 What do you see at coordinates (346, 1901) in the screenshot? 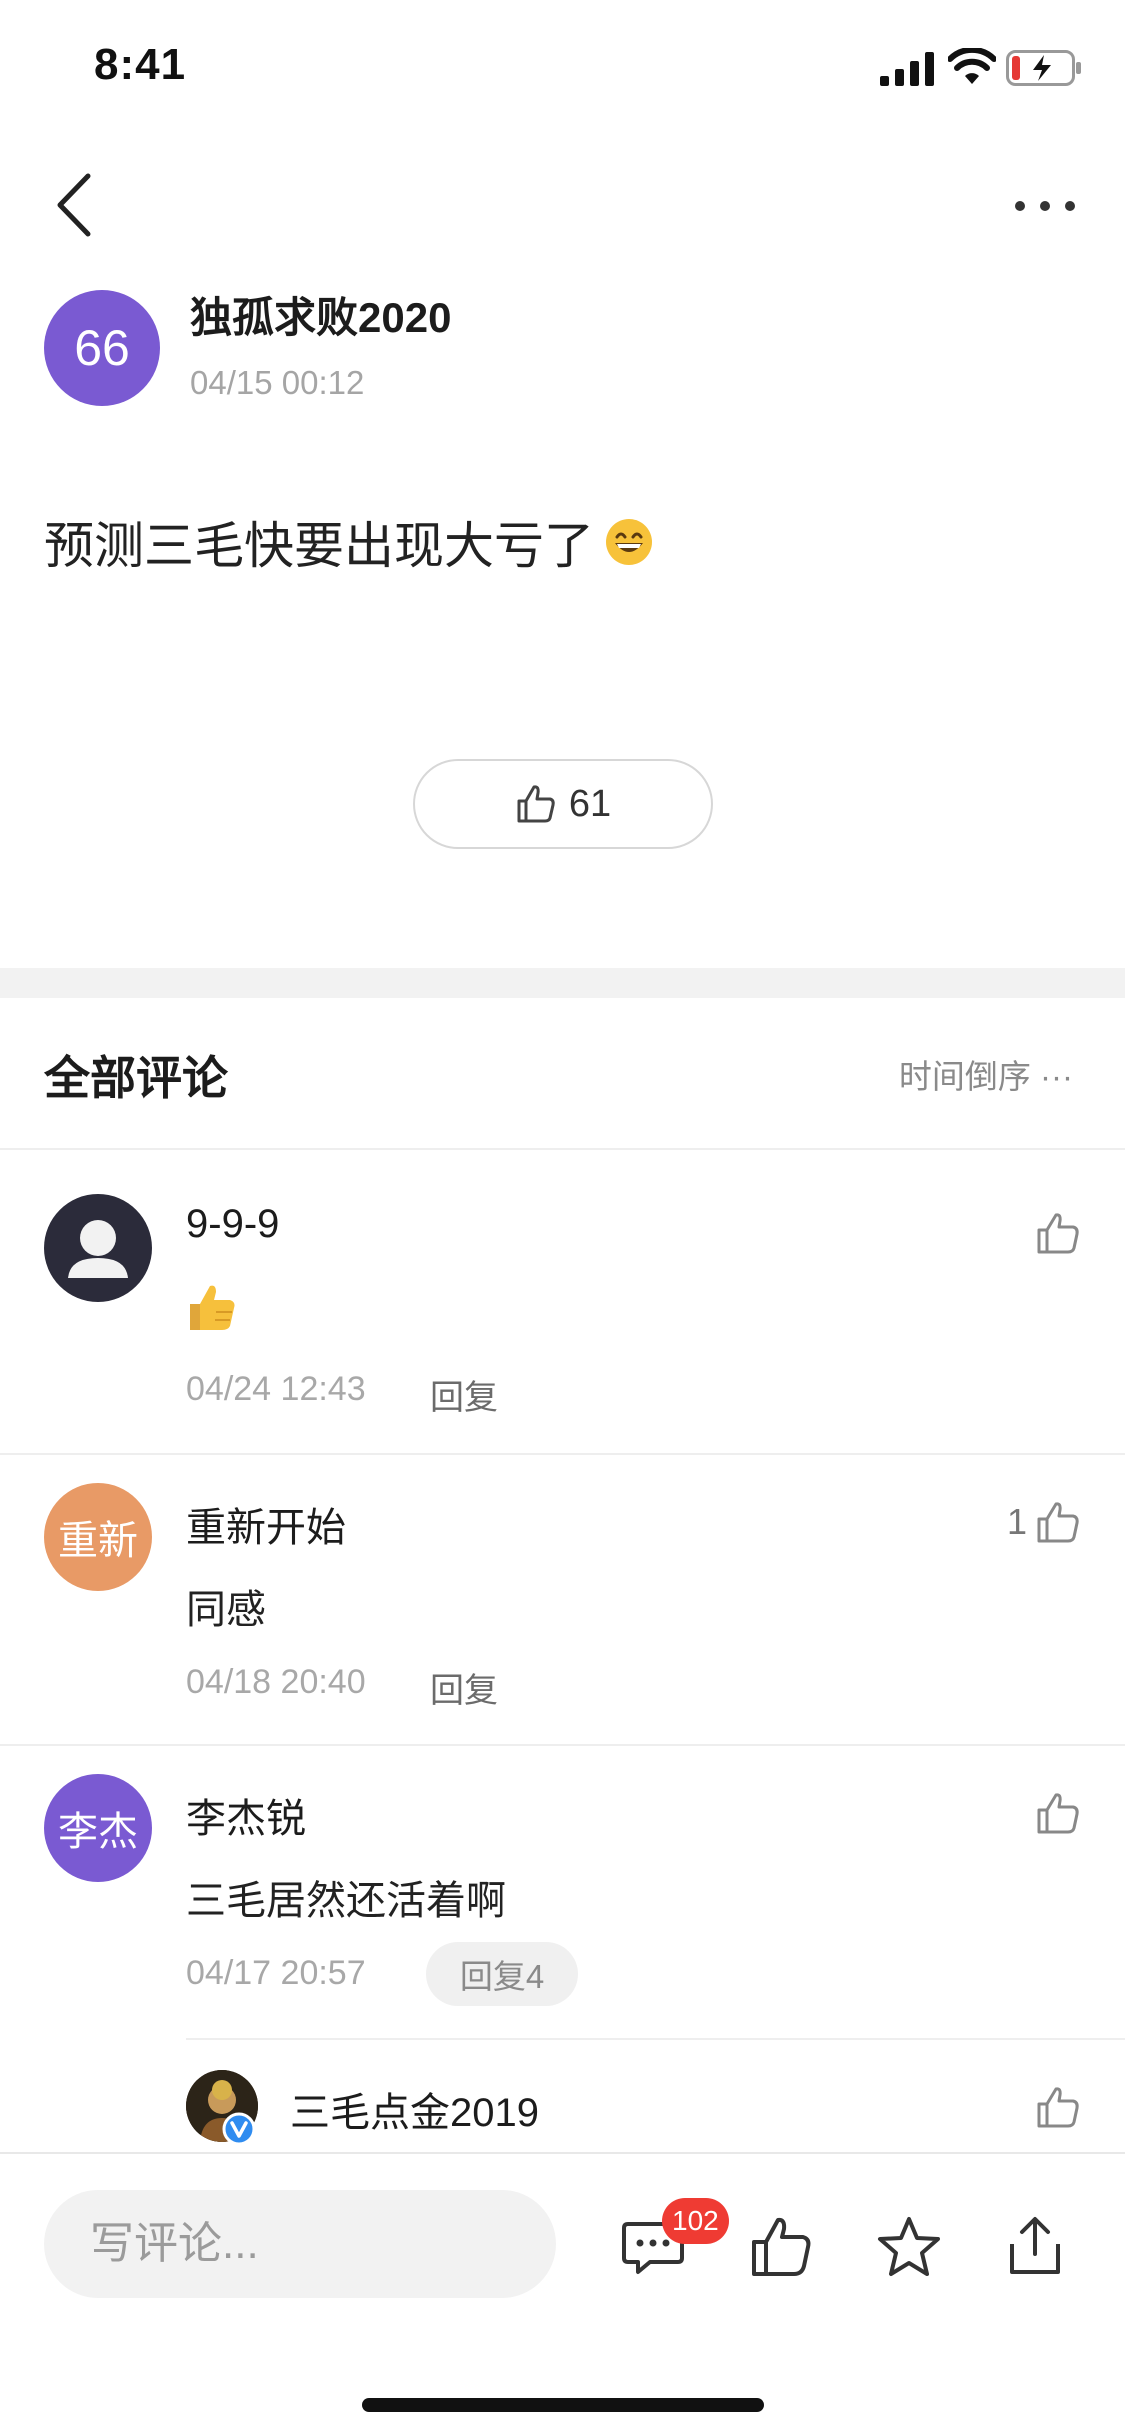
I see `comment-text: 三毛居然还活着啊` at bounding box center [346, 1901].